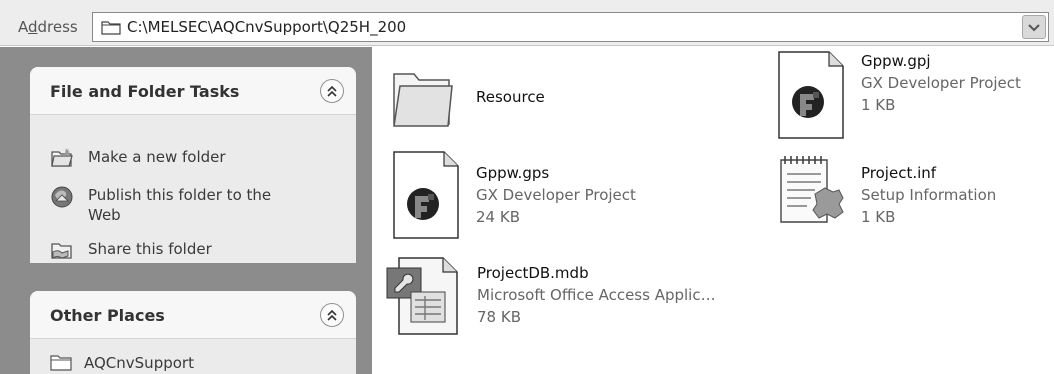 The height and width of the screenshot is (374, 1054). I want to click on file-item: Gppw.gps GX Developer Project 24 KB, so click(560, 195).